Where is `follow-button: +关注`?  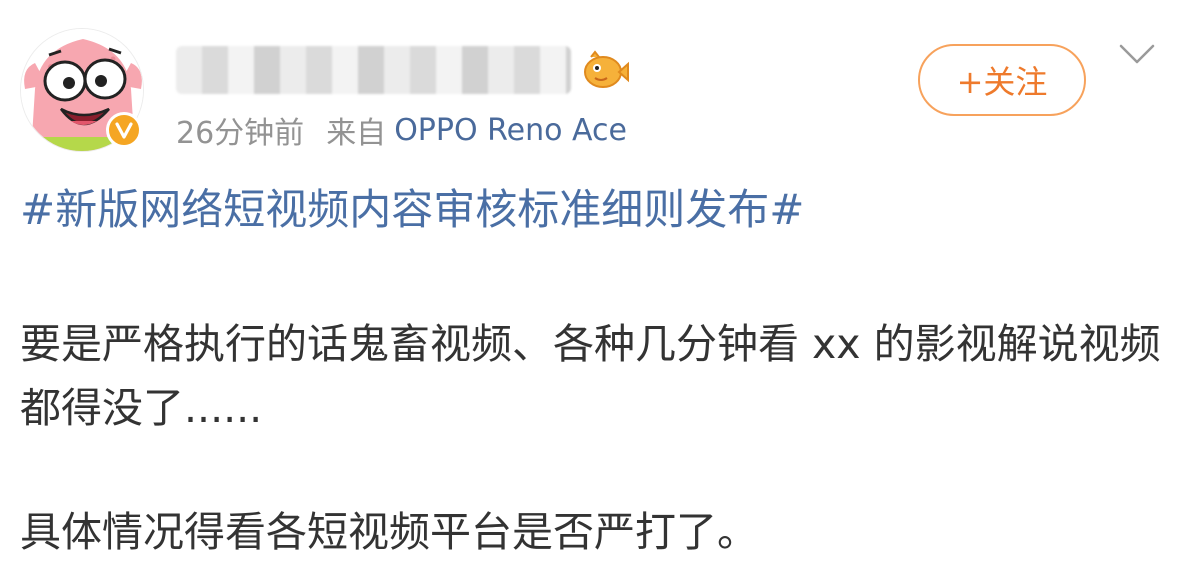
follow-button: +关注 is located at coordinates (1002, 80).